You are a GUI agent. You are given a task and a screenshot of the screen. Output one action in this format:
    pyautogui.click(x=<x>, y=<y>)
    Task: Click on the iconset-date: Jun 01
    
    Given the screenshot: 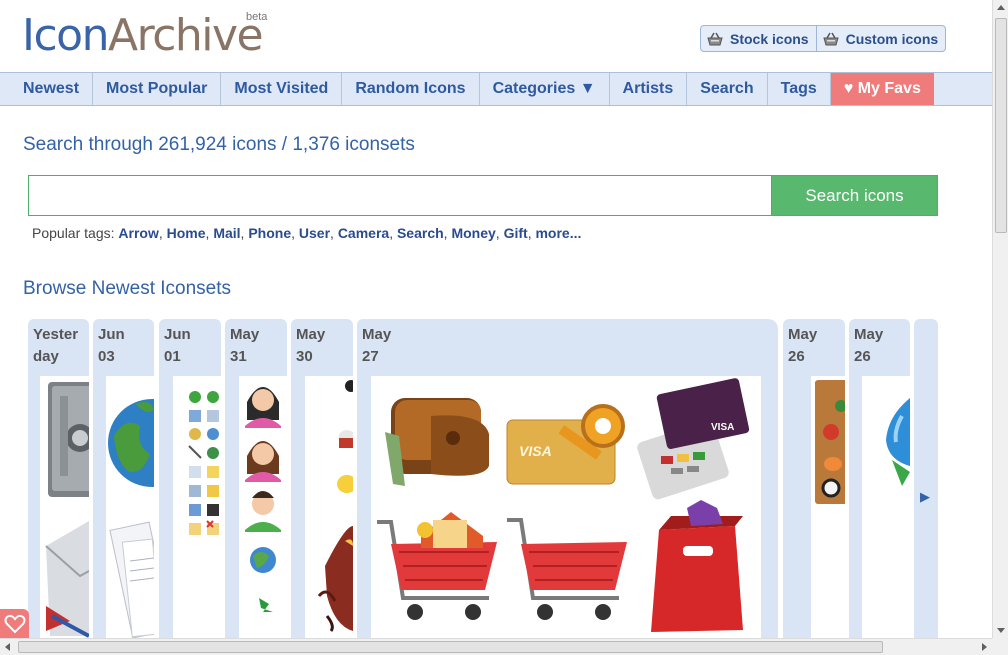 What is the action you would take?
    pyautogui.click(x=177, y=345)
    